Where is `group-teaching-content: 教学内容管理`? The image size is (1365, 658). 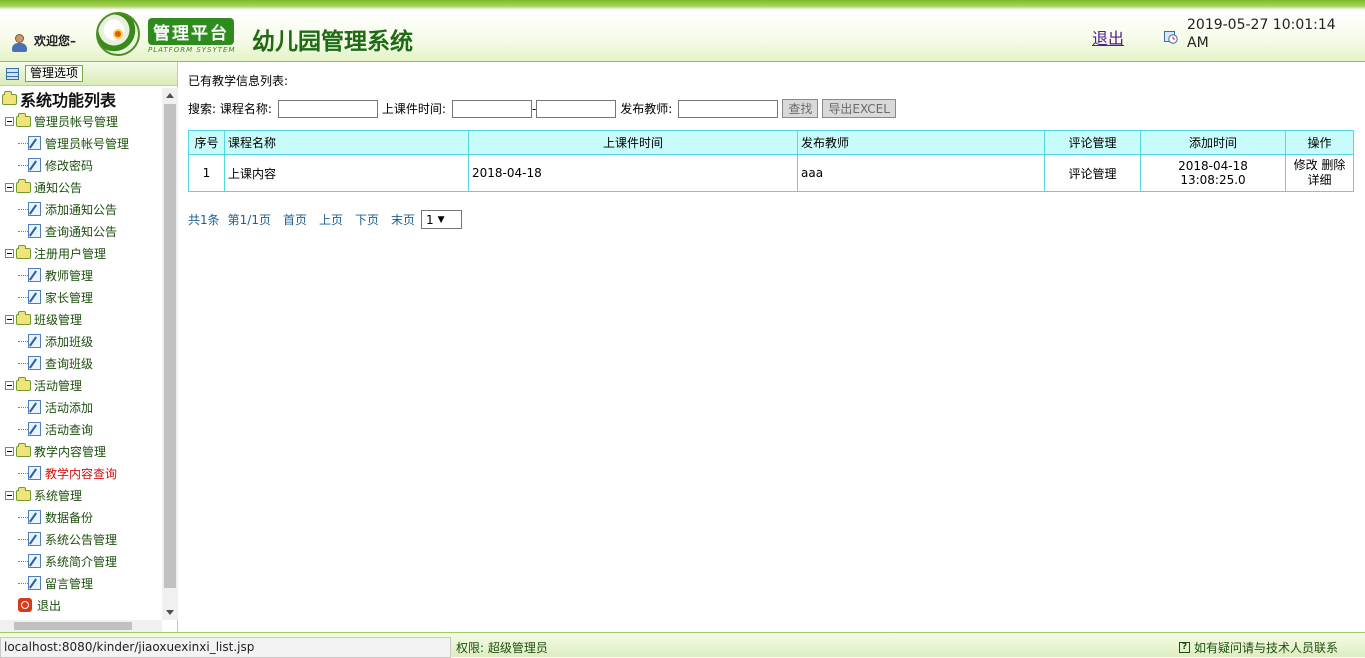
group-teaching-content: 教学内容管理 is located at coordinates (81, 451).